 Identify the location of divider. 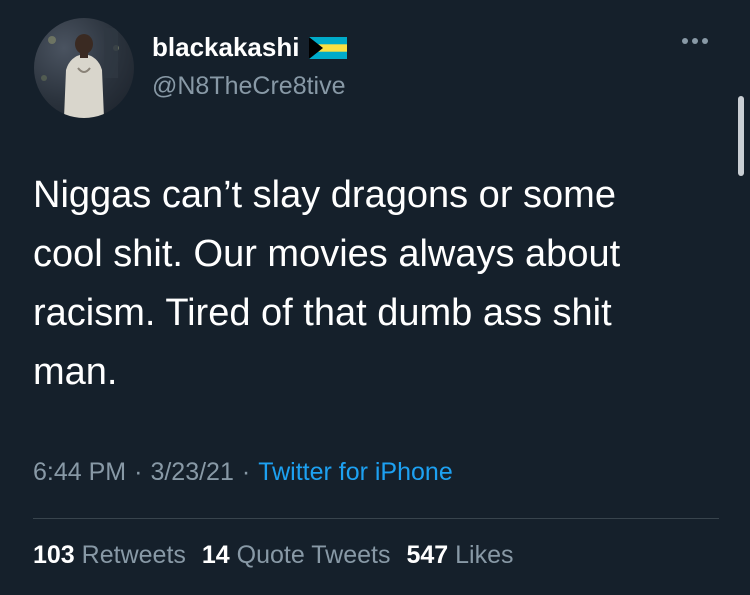
(376, 518).